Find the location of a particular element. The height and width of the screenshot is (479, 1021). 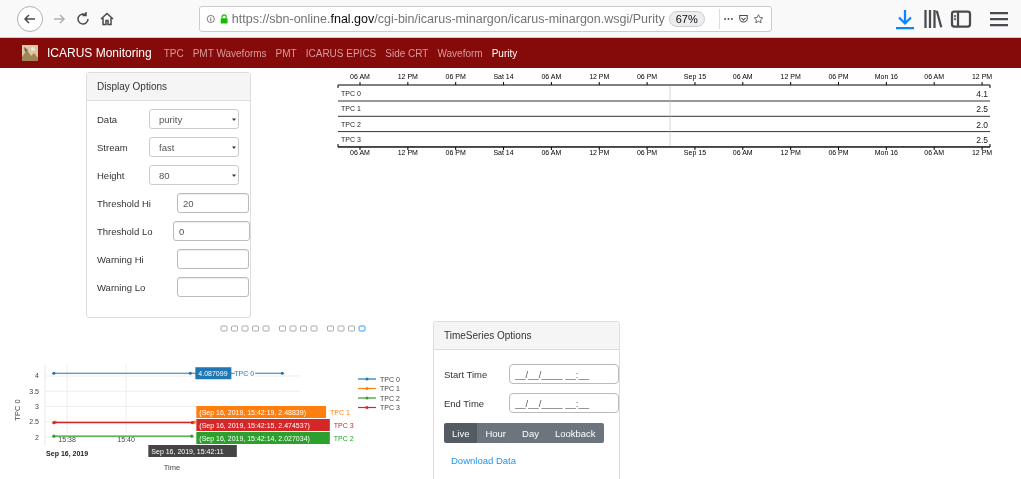

field-label: Warning Lo is located at coordinates (122, 287).